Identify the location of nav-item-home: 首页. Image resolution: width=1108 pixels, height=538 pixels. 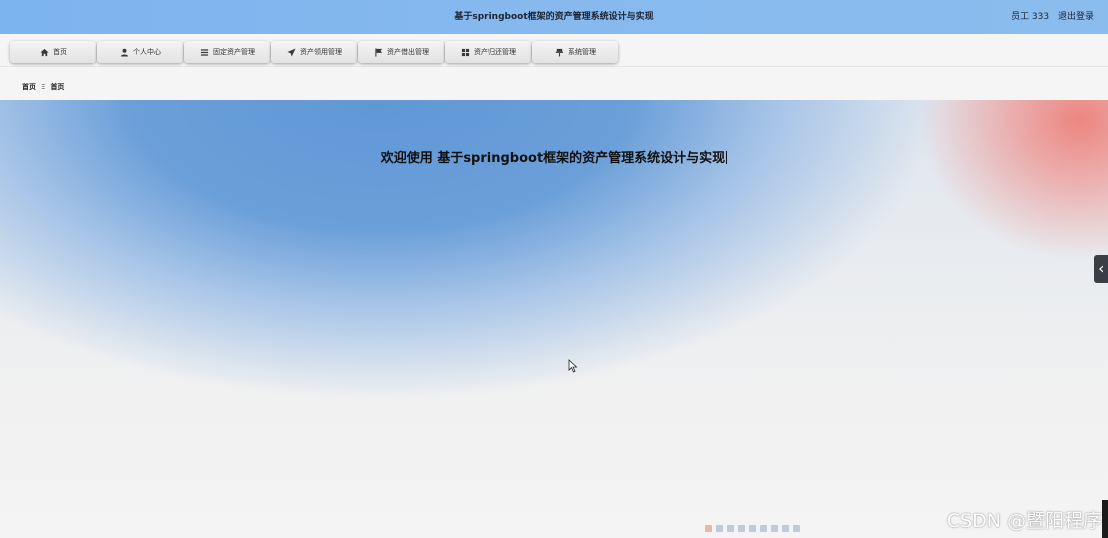
(53, 52).